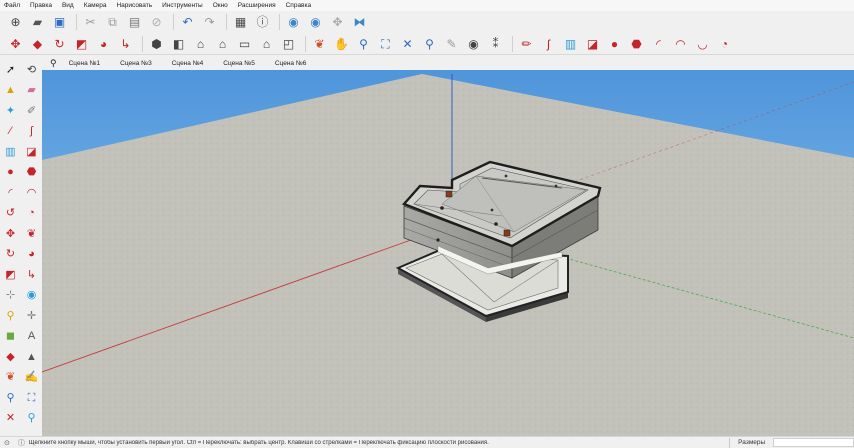  What do you see at coordinates (31, 193) in the screenshot?
I see `arc-2pt-tool-icon: ◠` at bounding box center [31, 193].